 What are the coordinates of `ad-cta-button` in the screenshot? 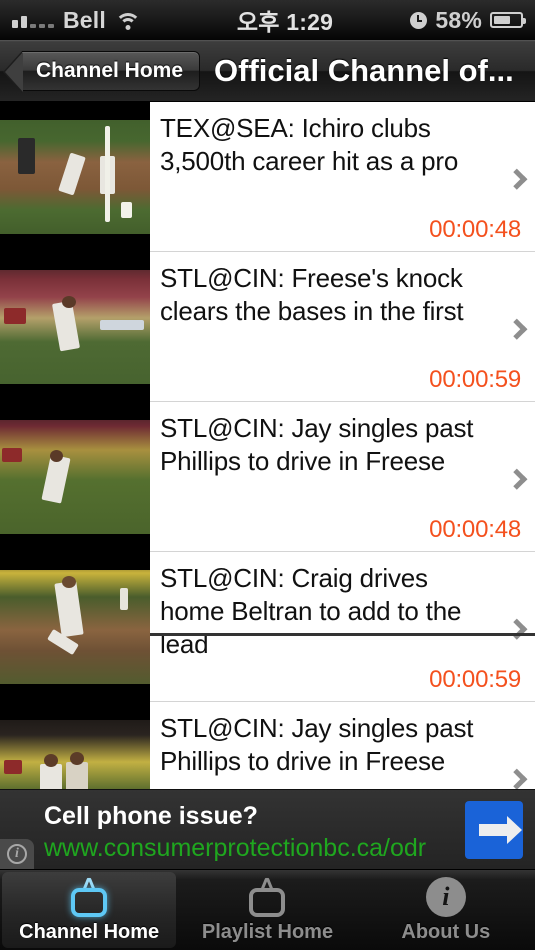 It's located at (494, 830).